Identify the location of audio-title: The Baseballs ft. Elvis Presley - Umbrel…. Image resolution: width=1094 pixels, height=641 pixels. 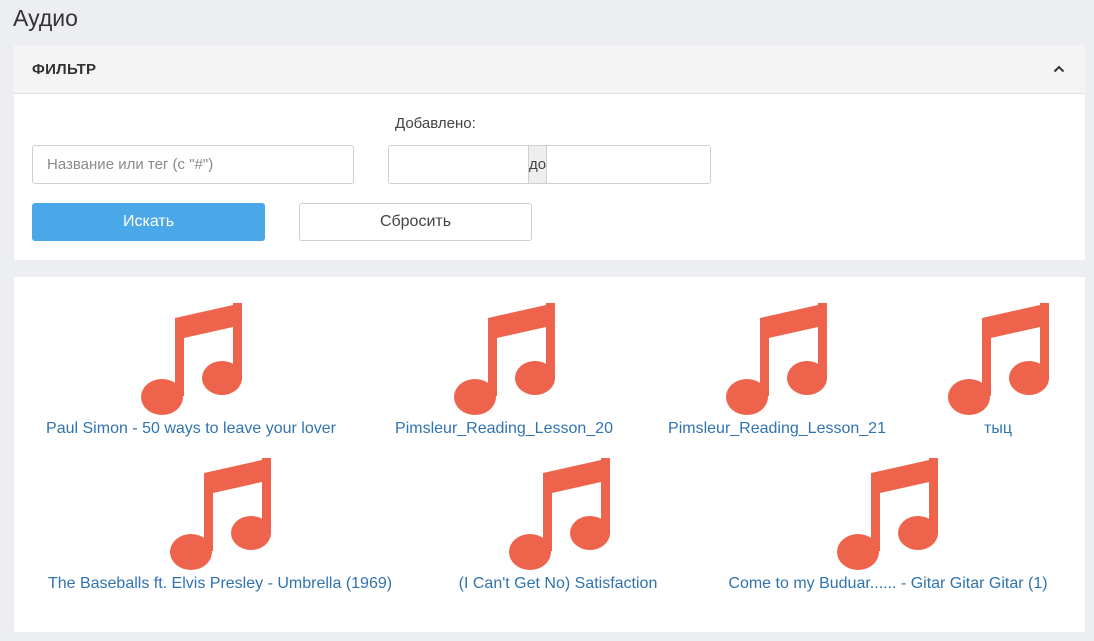
(220, 584).